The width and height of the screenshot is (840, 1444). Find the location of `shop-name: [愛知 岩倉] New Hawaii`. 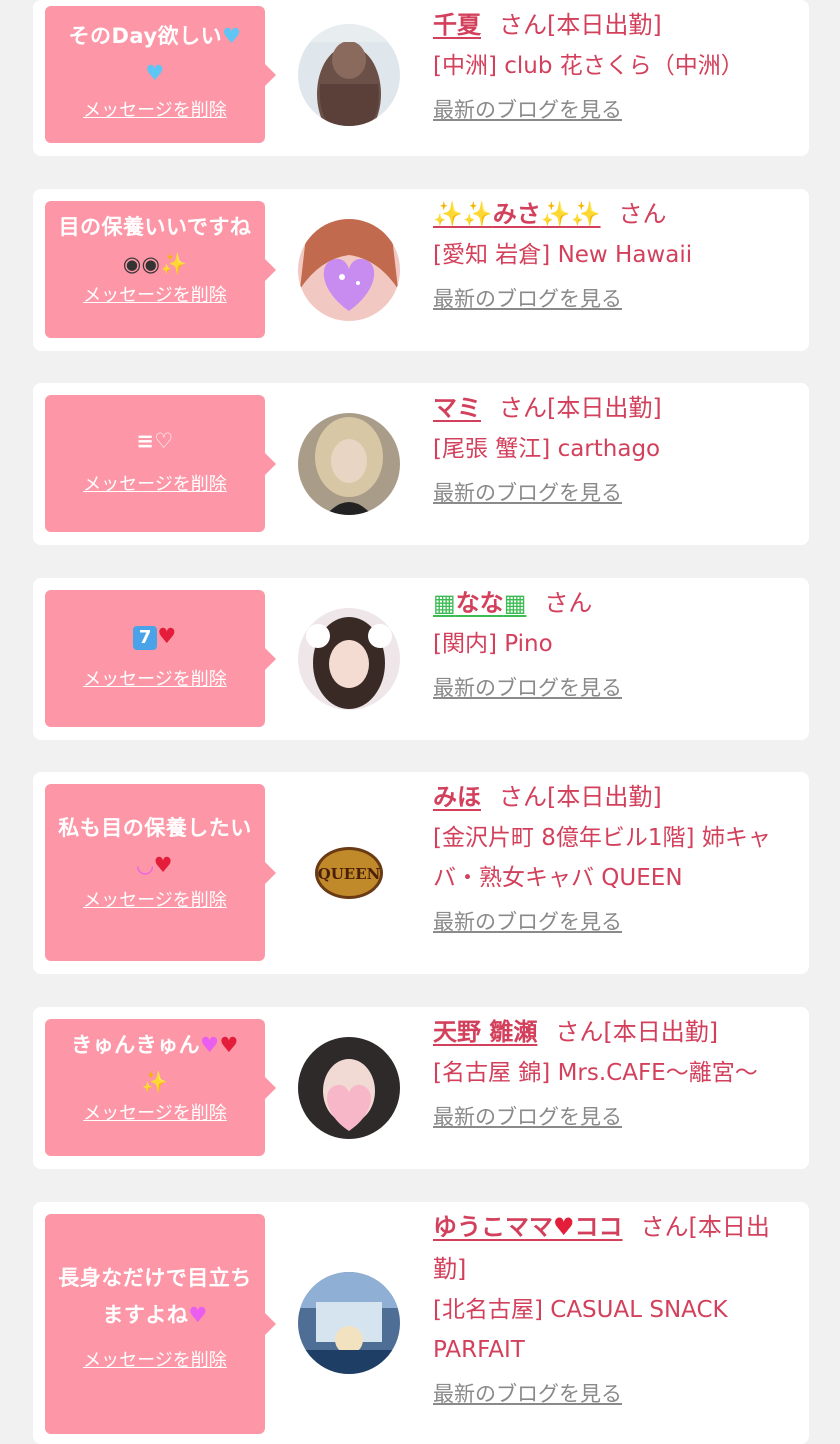

shop-name: [愛知 岩倉] New Hawaii is located at coordinates (563, 255).